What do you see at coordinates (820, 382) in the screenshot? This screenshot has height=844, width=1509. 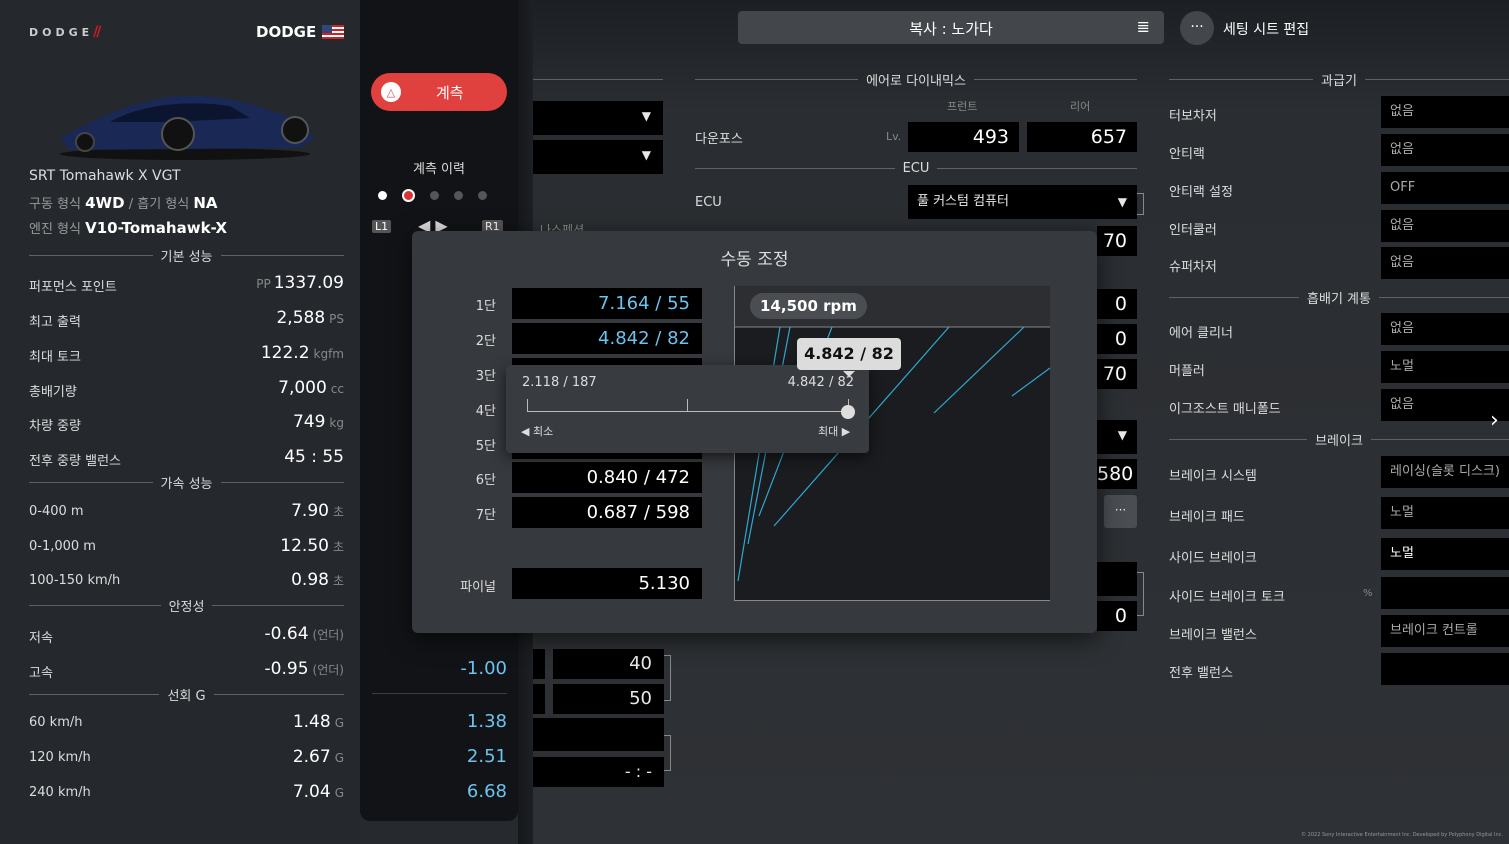 I see `slider-max-value: 4.842 / 82` at bounding box center [820, 382].